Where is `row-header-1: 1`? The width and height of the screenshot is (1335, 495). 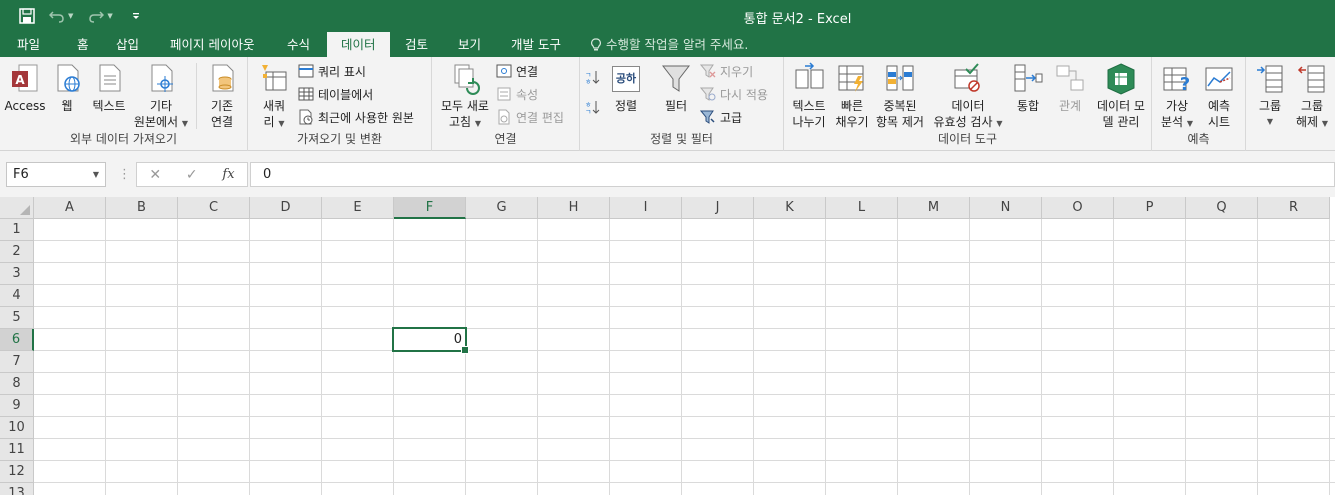
row-header-1: 1 is located at coordinates (17, 230).